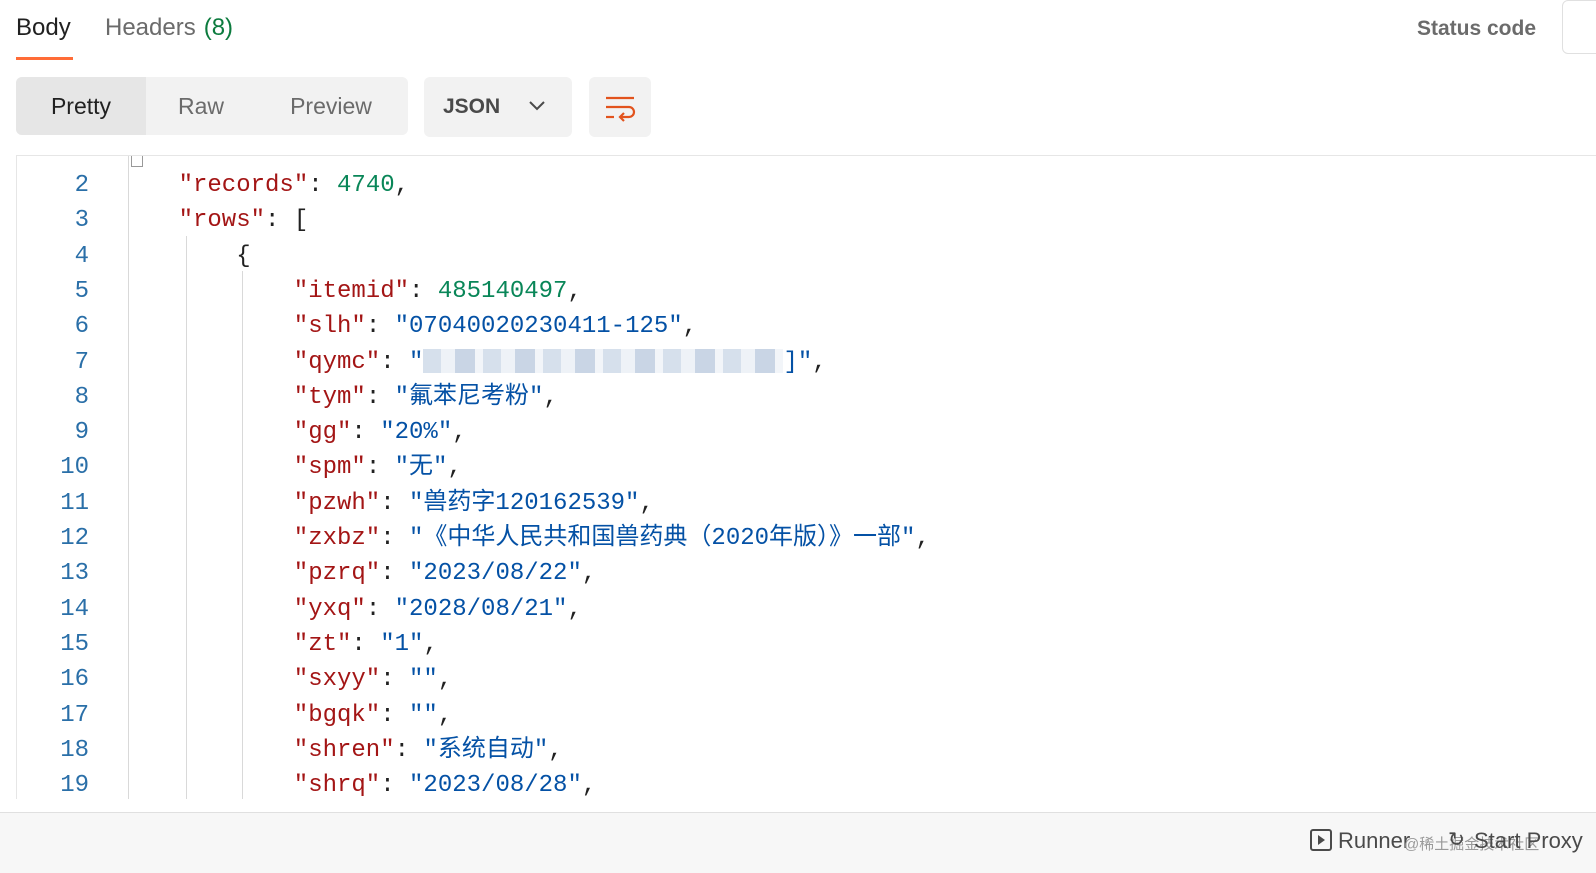 The height and width of the screenshot is (873, 1596). I want to click on json-value: "氟苯尼考粉", so click(469, 397).